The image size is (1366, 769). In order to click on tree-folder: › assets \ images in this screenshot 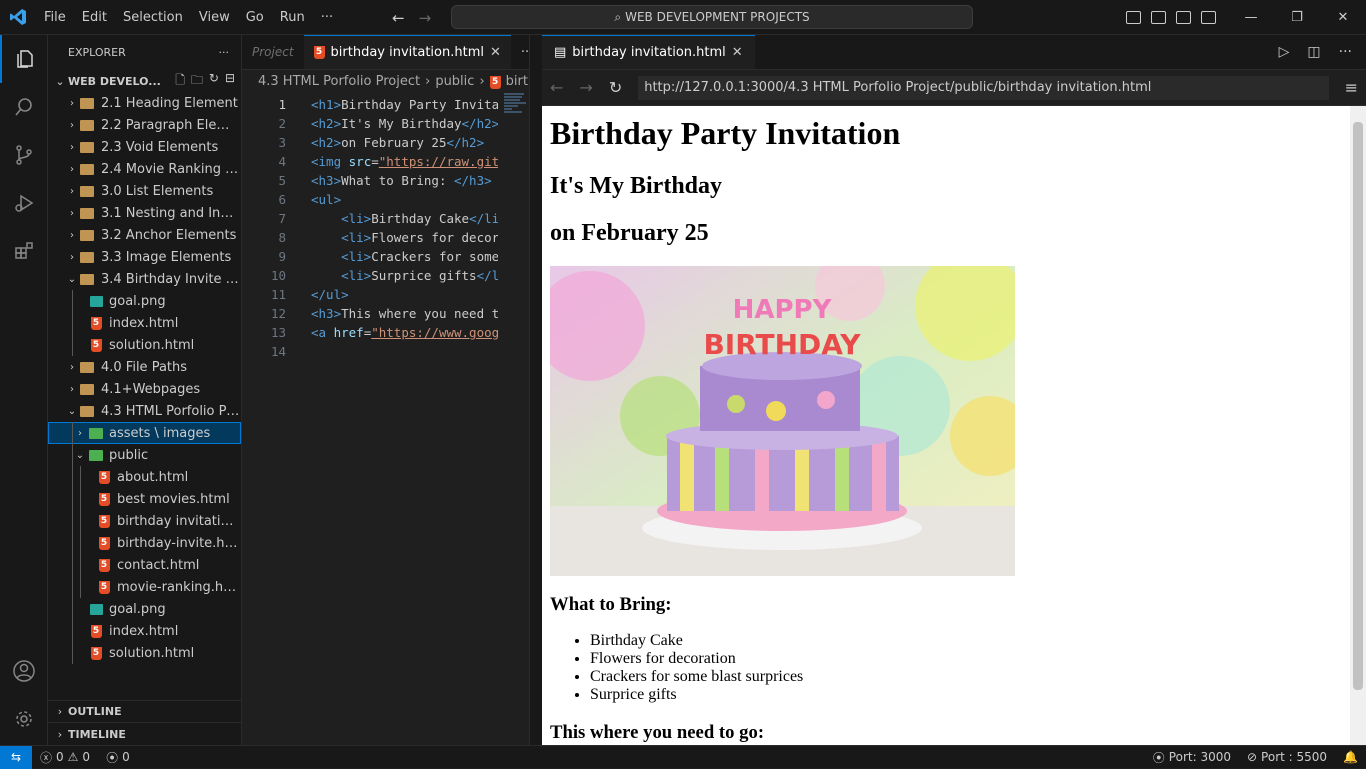, I will do `click(144, 433)`.